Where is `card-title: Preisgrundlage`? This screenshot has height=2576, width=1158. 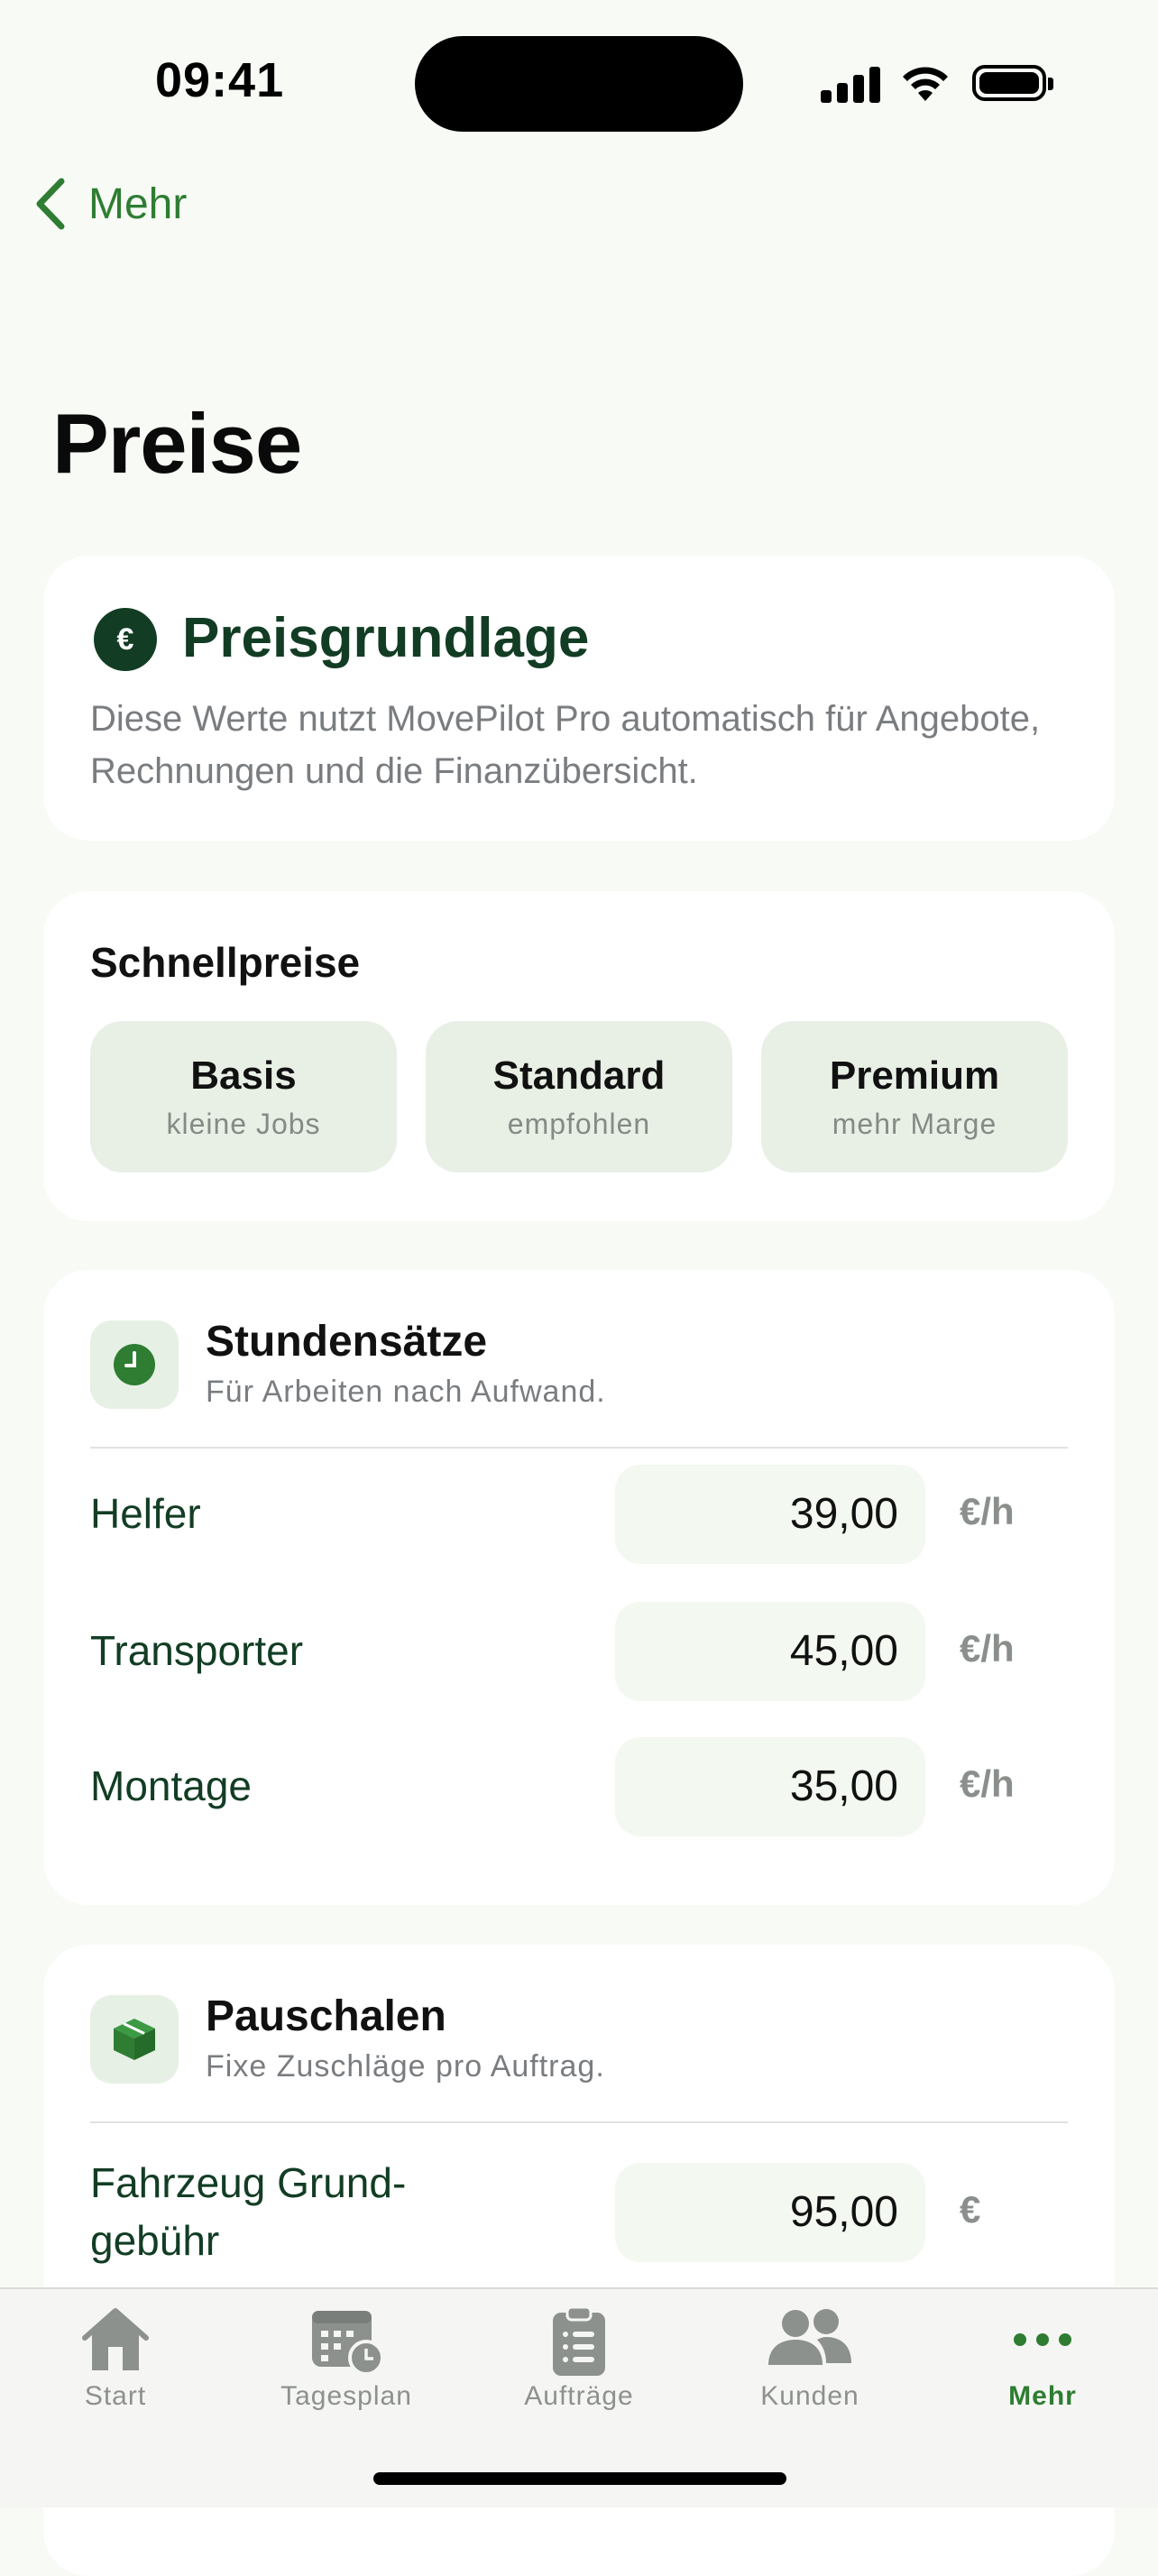 card-title: Preisgrundlage is located at coordinates (386, 638).